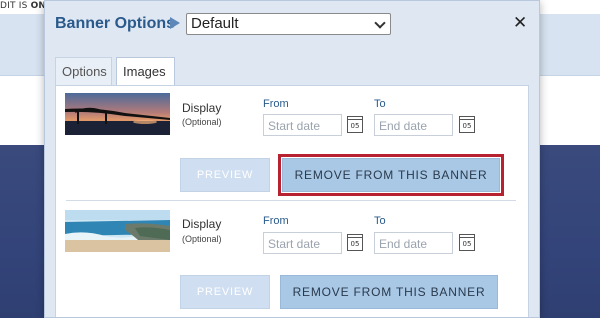  What do you see at coordinates (288, 24) in the screenshot?
I see `banner-select: Default` at bounding box center [288, 24].